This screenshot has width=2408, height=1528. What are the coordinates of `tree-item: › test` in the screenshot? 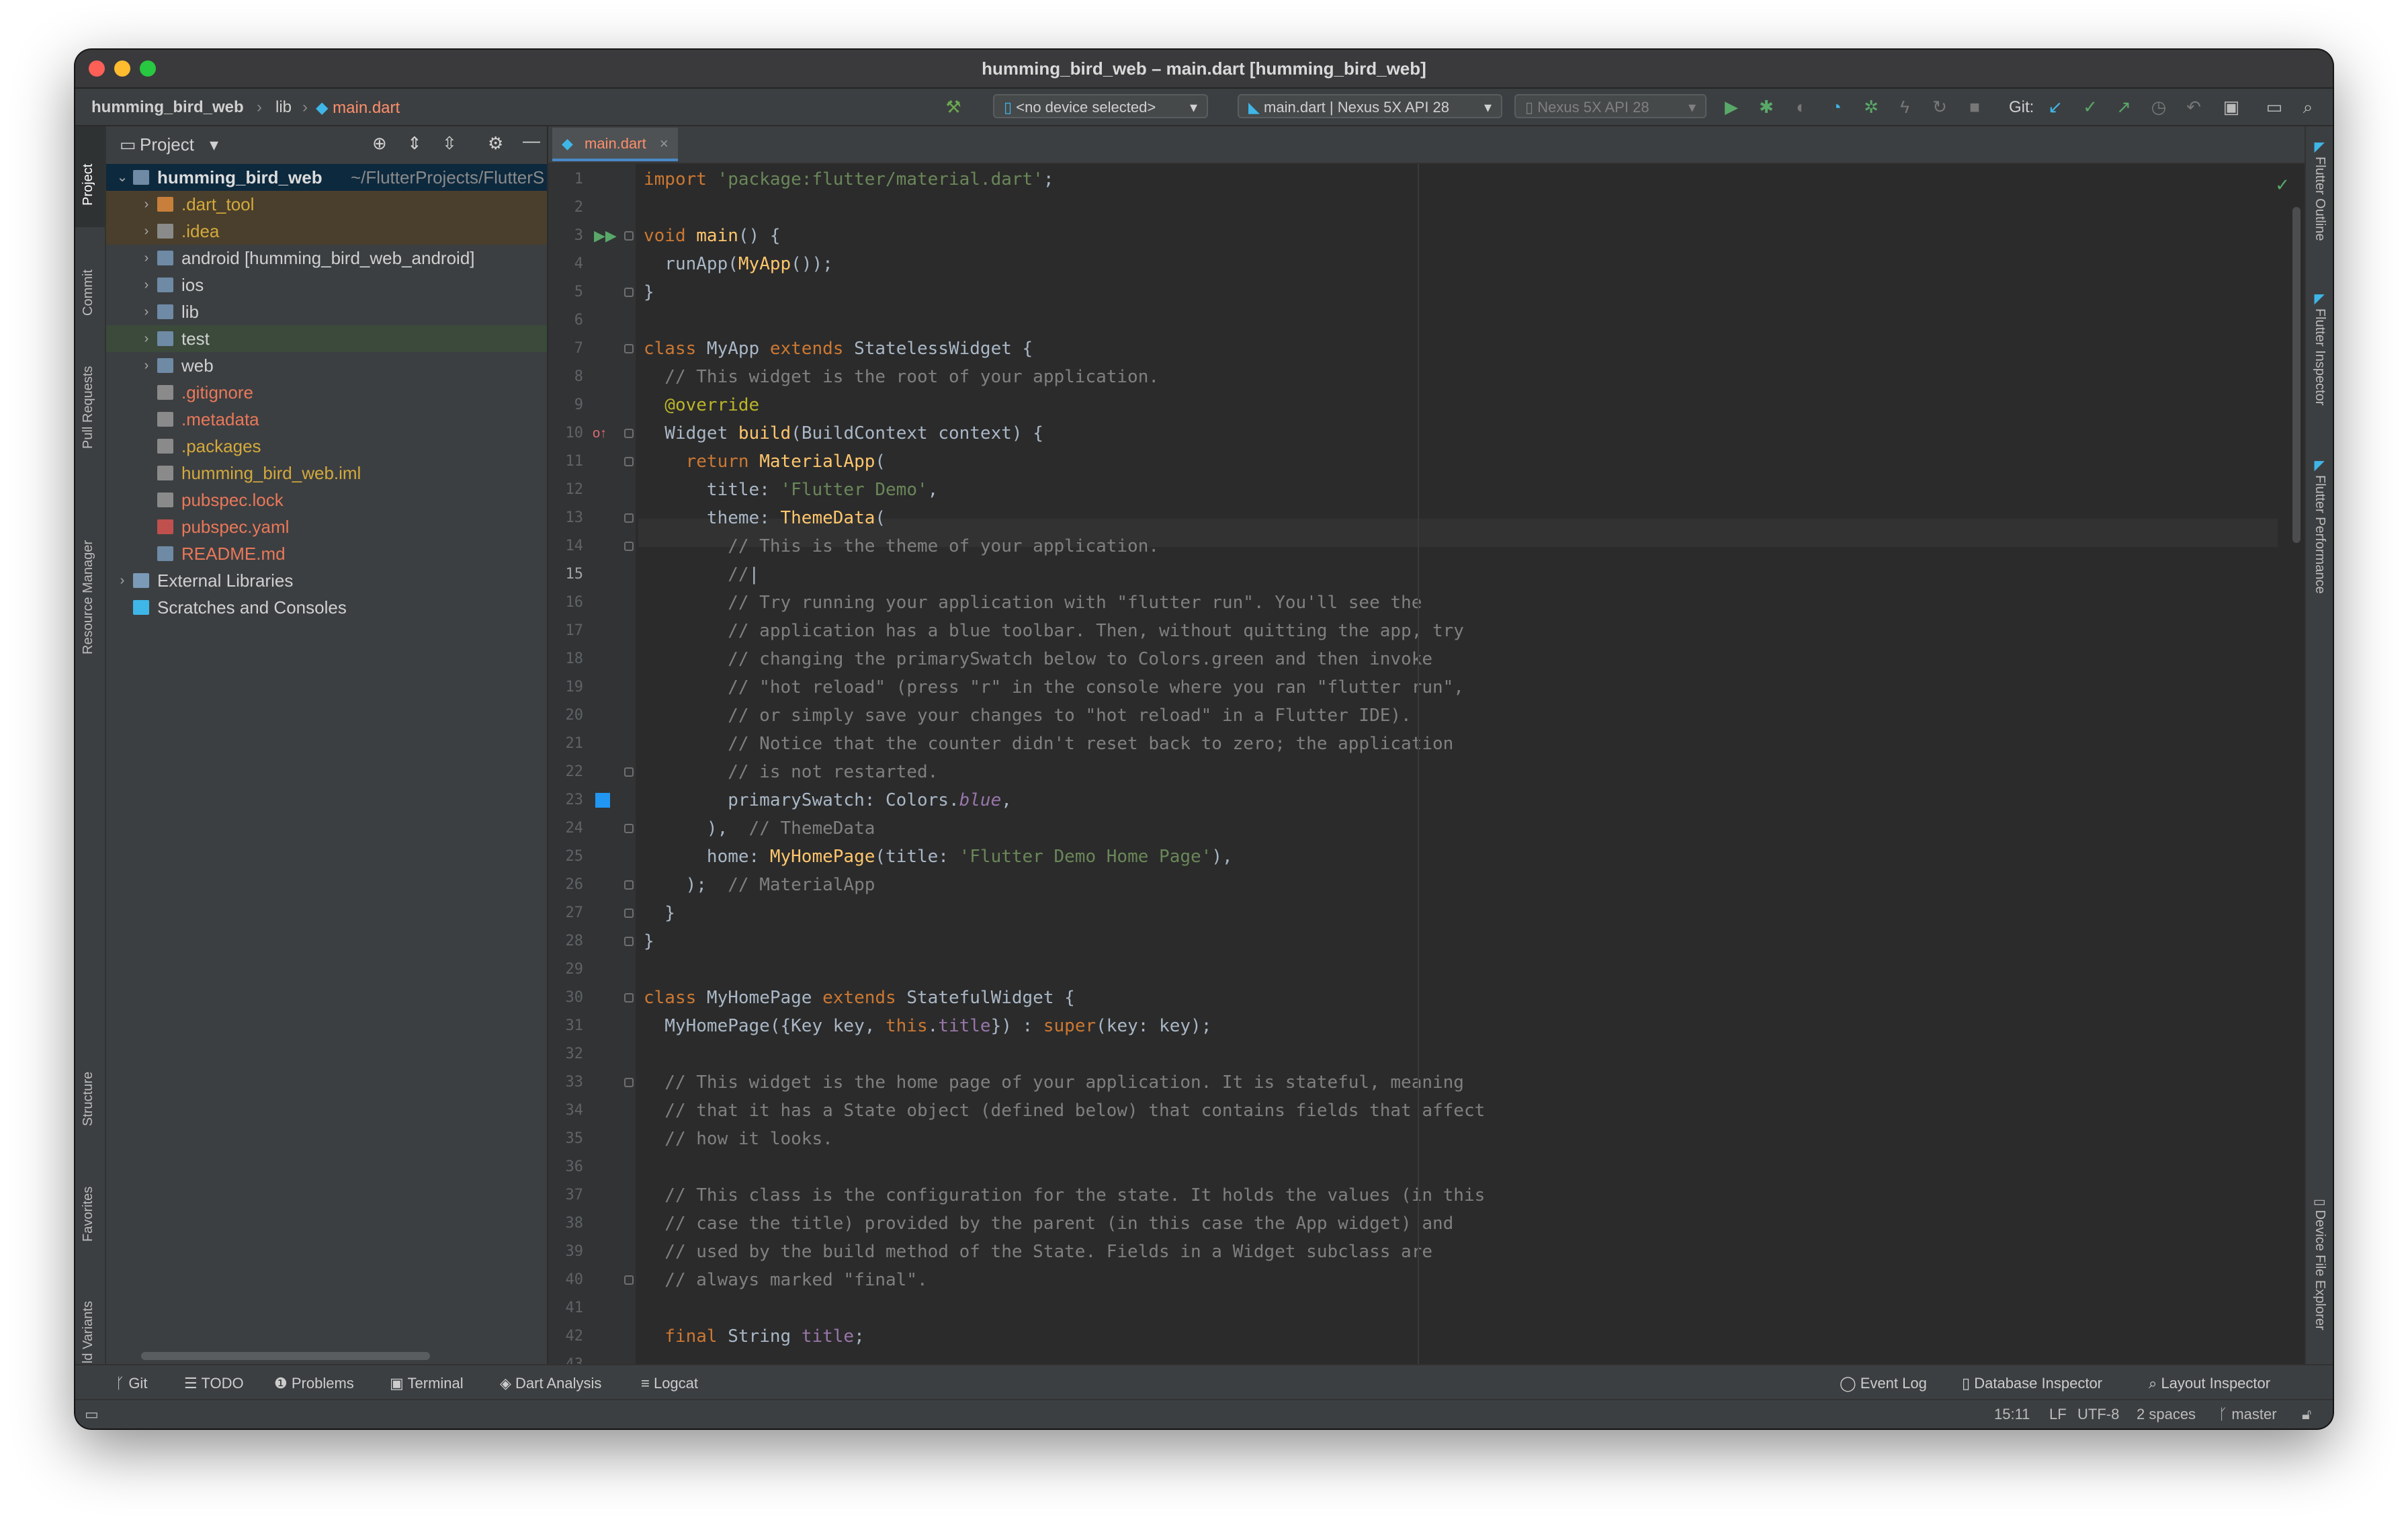 It's located at (326, 338).